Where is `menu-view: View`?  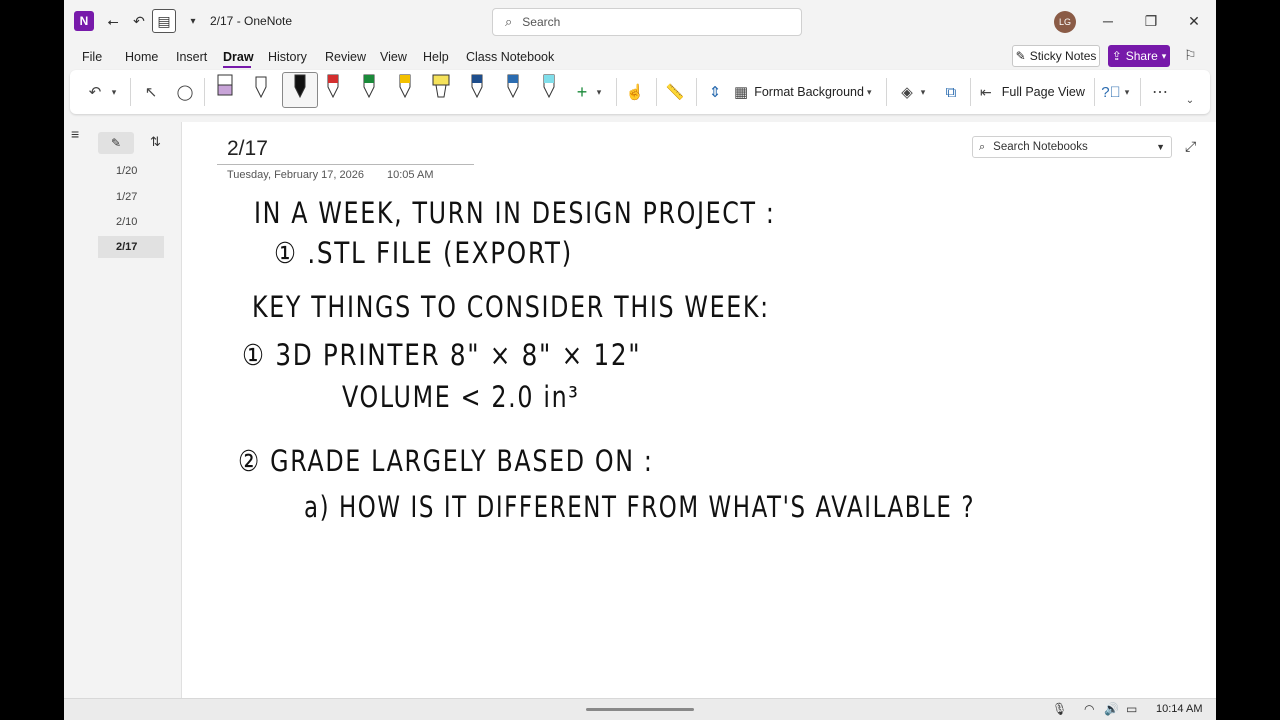
menu-view: View is located at coordinates (393, 57).